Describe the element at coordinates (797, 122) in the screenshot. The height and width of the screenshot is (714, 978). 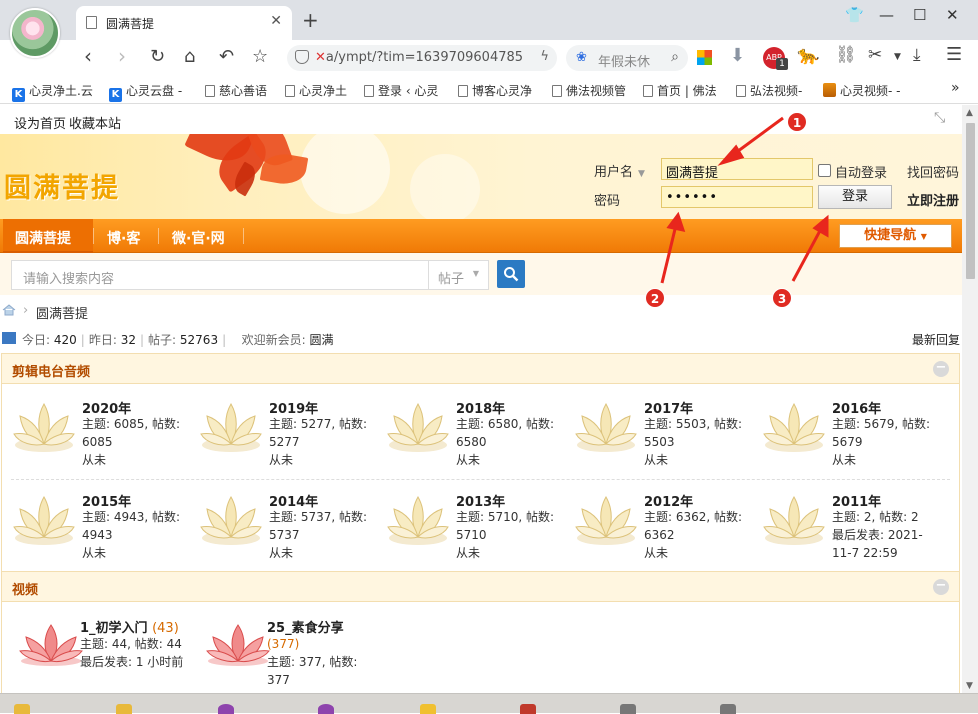
I see `annotation-badge-1: 1` at that location.